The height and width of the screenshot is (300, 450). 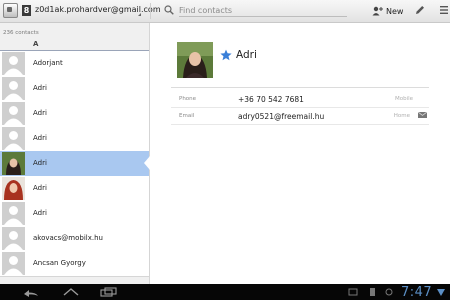 I want to click on contact-row: akovacs@mobilx.hu, so click(x=74, y=239).